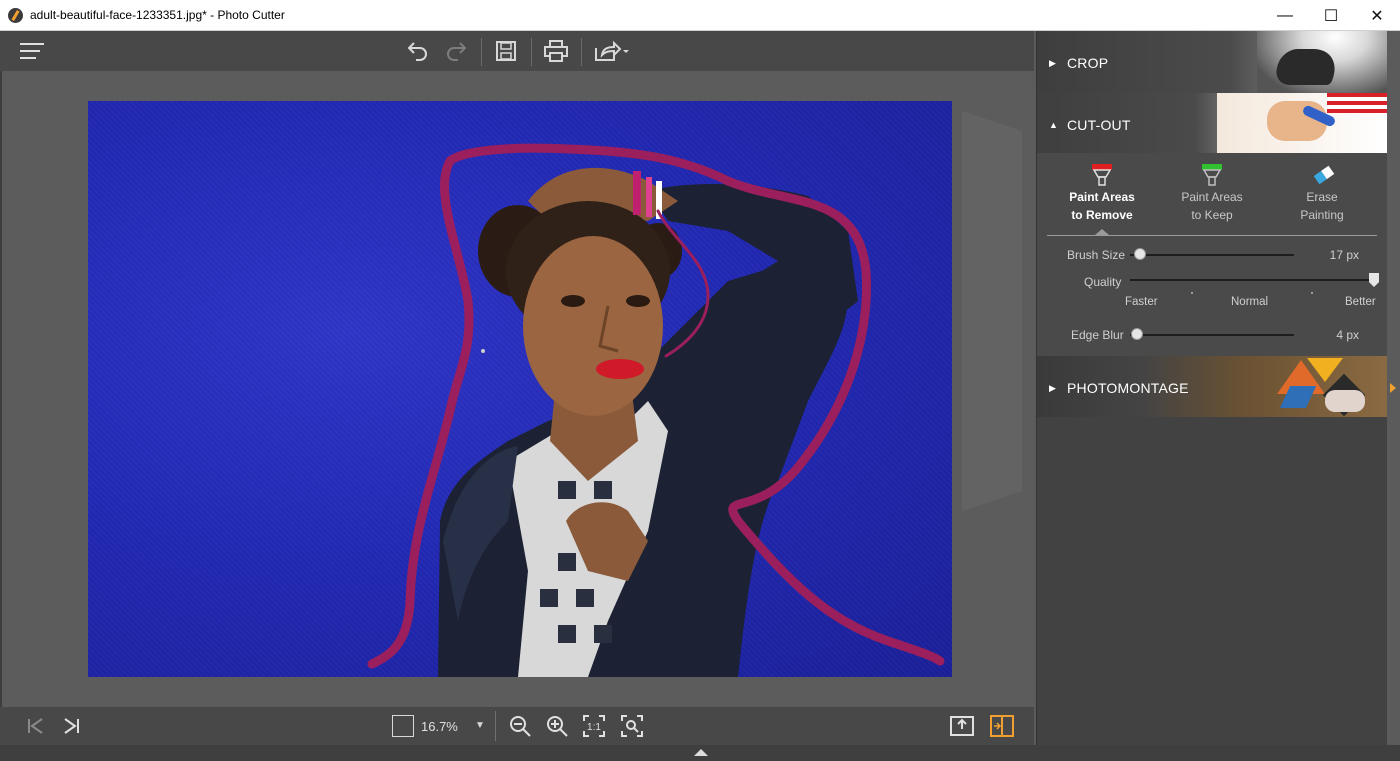  Describe the element at coordinates (1302, 123) in the screenshot. I see `cutout-banner-image` at that location.